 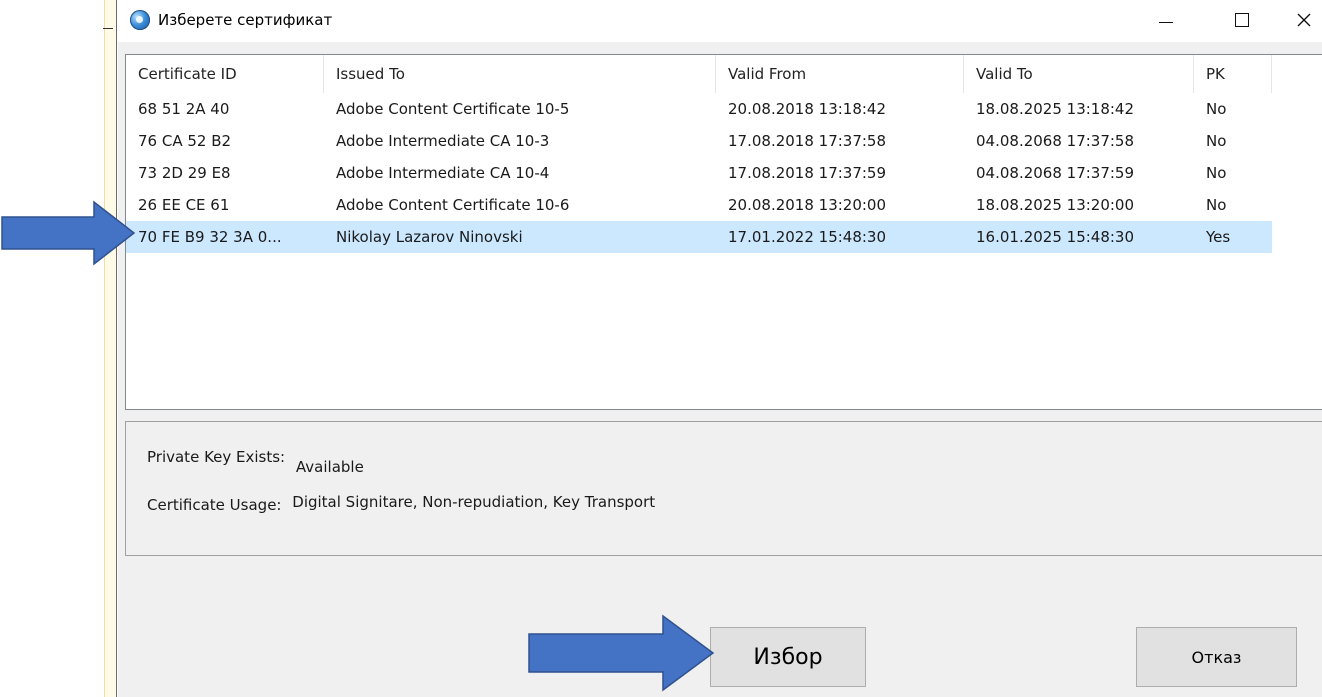 I want to click on cell-valid-to: 18.08.2025 13:20:00, so click(x=1055, y=205).